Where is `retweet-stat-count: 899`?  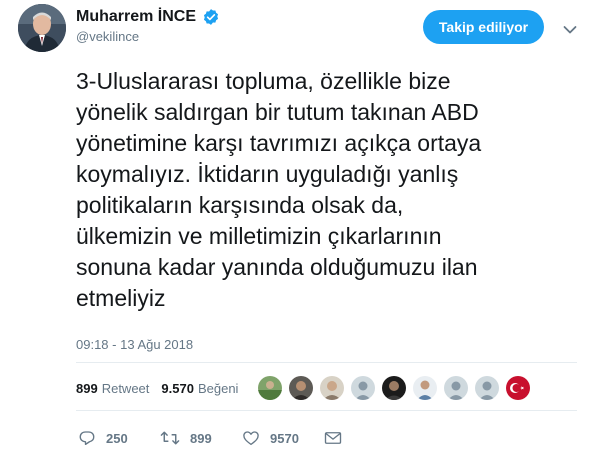
retweet-stat-count: 899 is located at coordinates (87, 388).